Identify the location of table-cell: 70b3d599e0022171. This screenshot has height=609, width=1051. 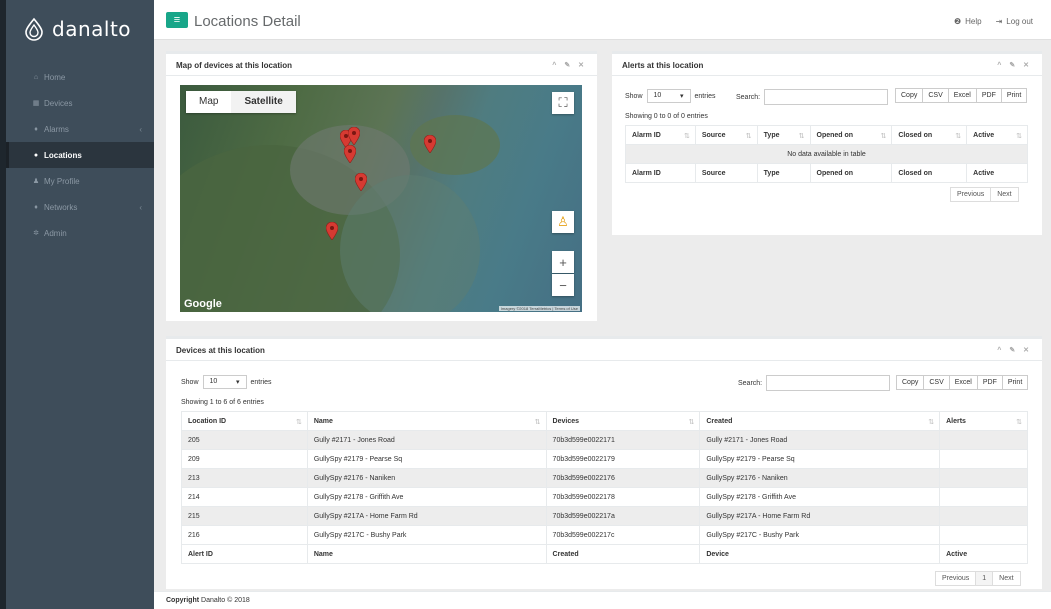
(623, 440).